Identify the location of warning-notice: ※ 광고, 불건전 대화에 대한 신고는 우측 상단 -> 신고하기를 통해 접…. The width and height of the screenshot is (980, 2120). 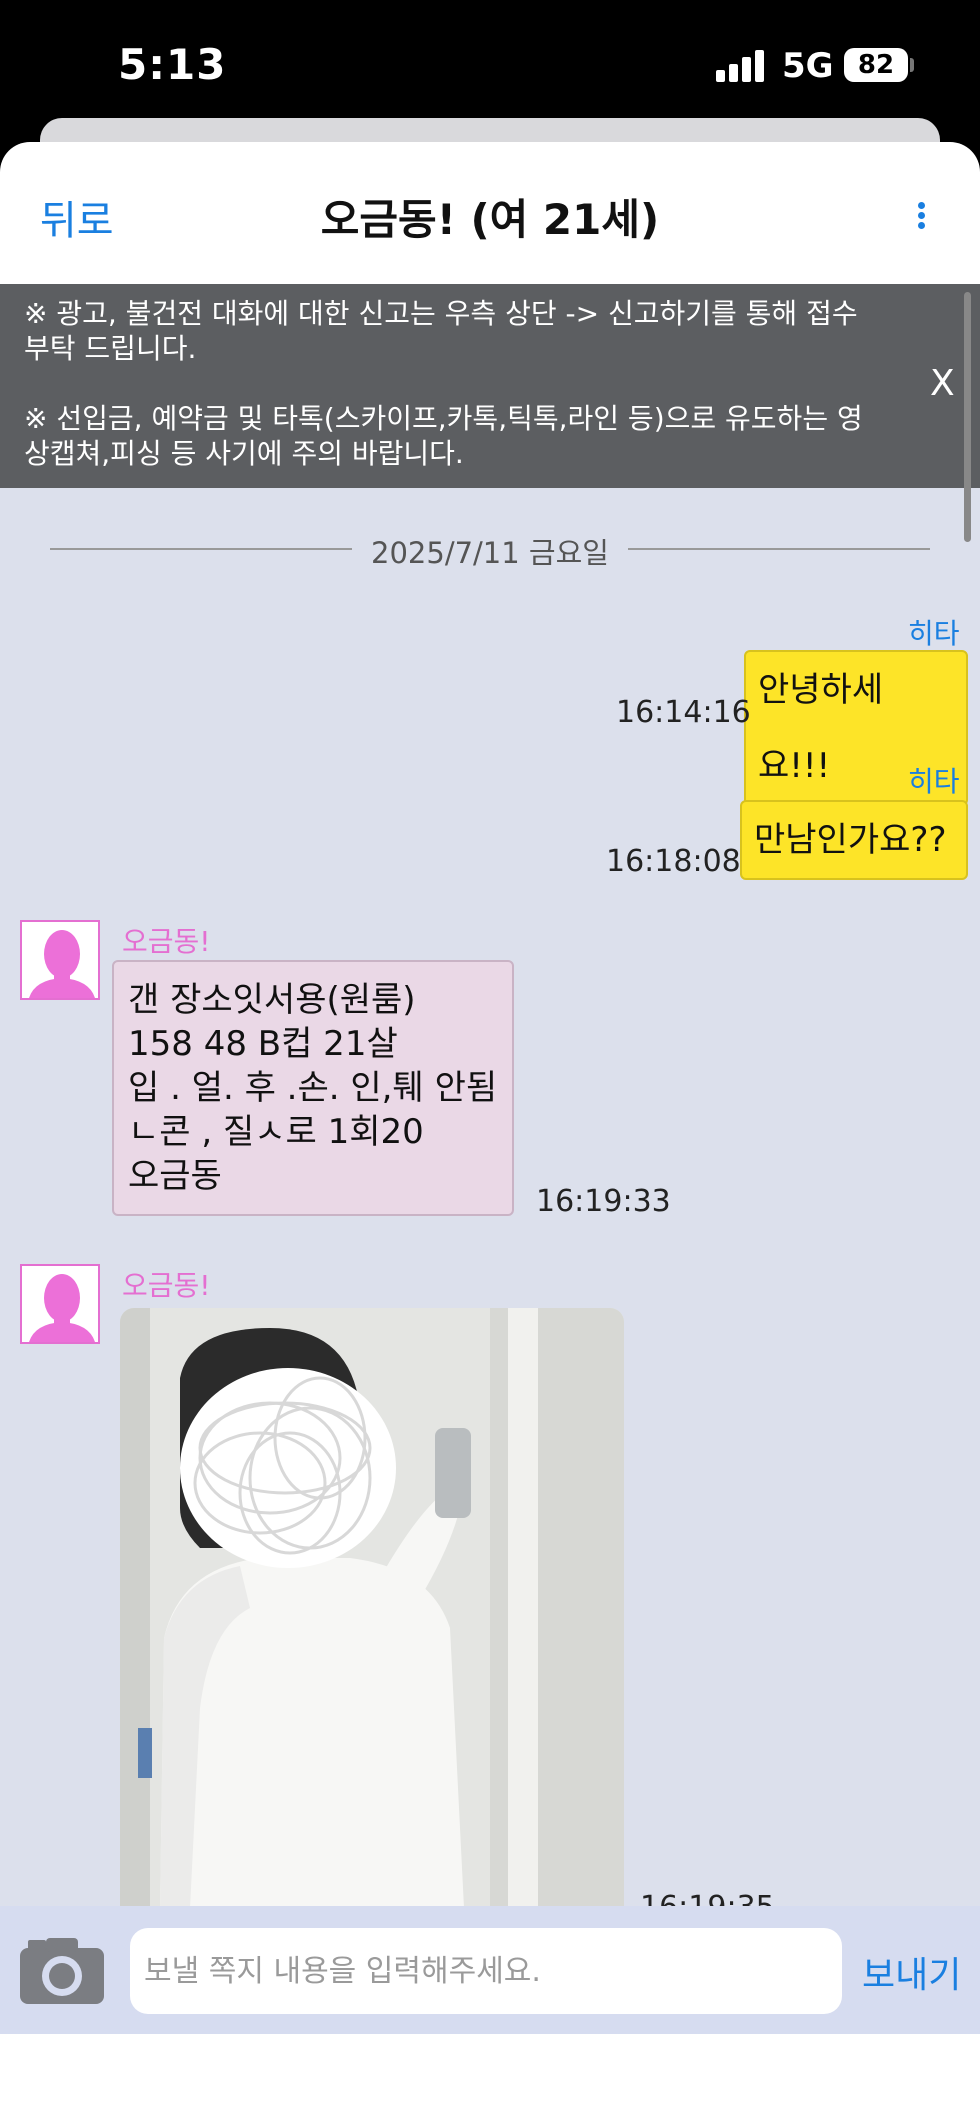
(490, 386).